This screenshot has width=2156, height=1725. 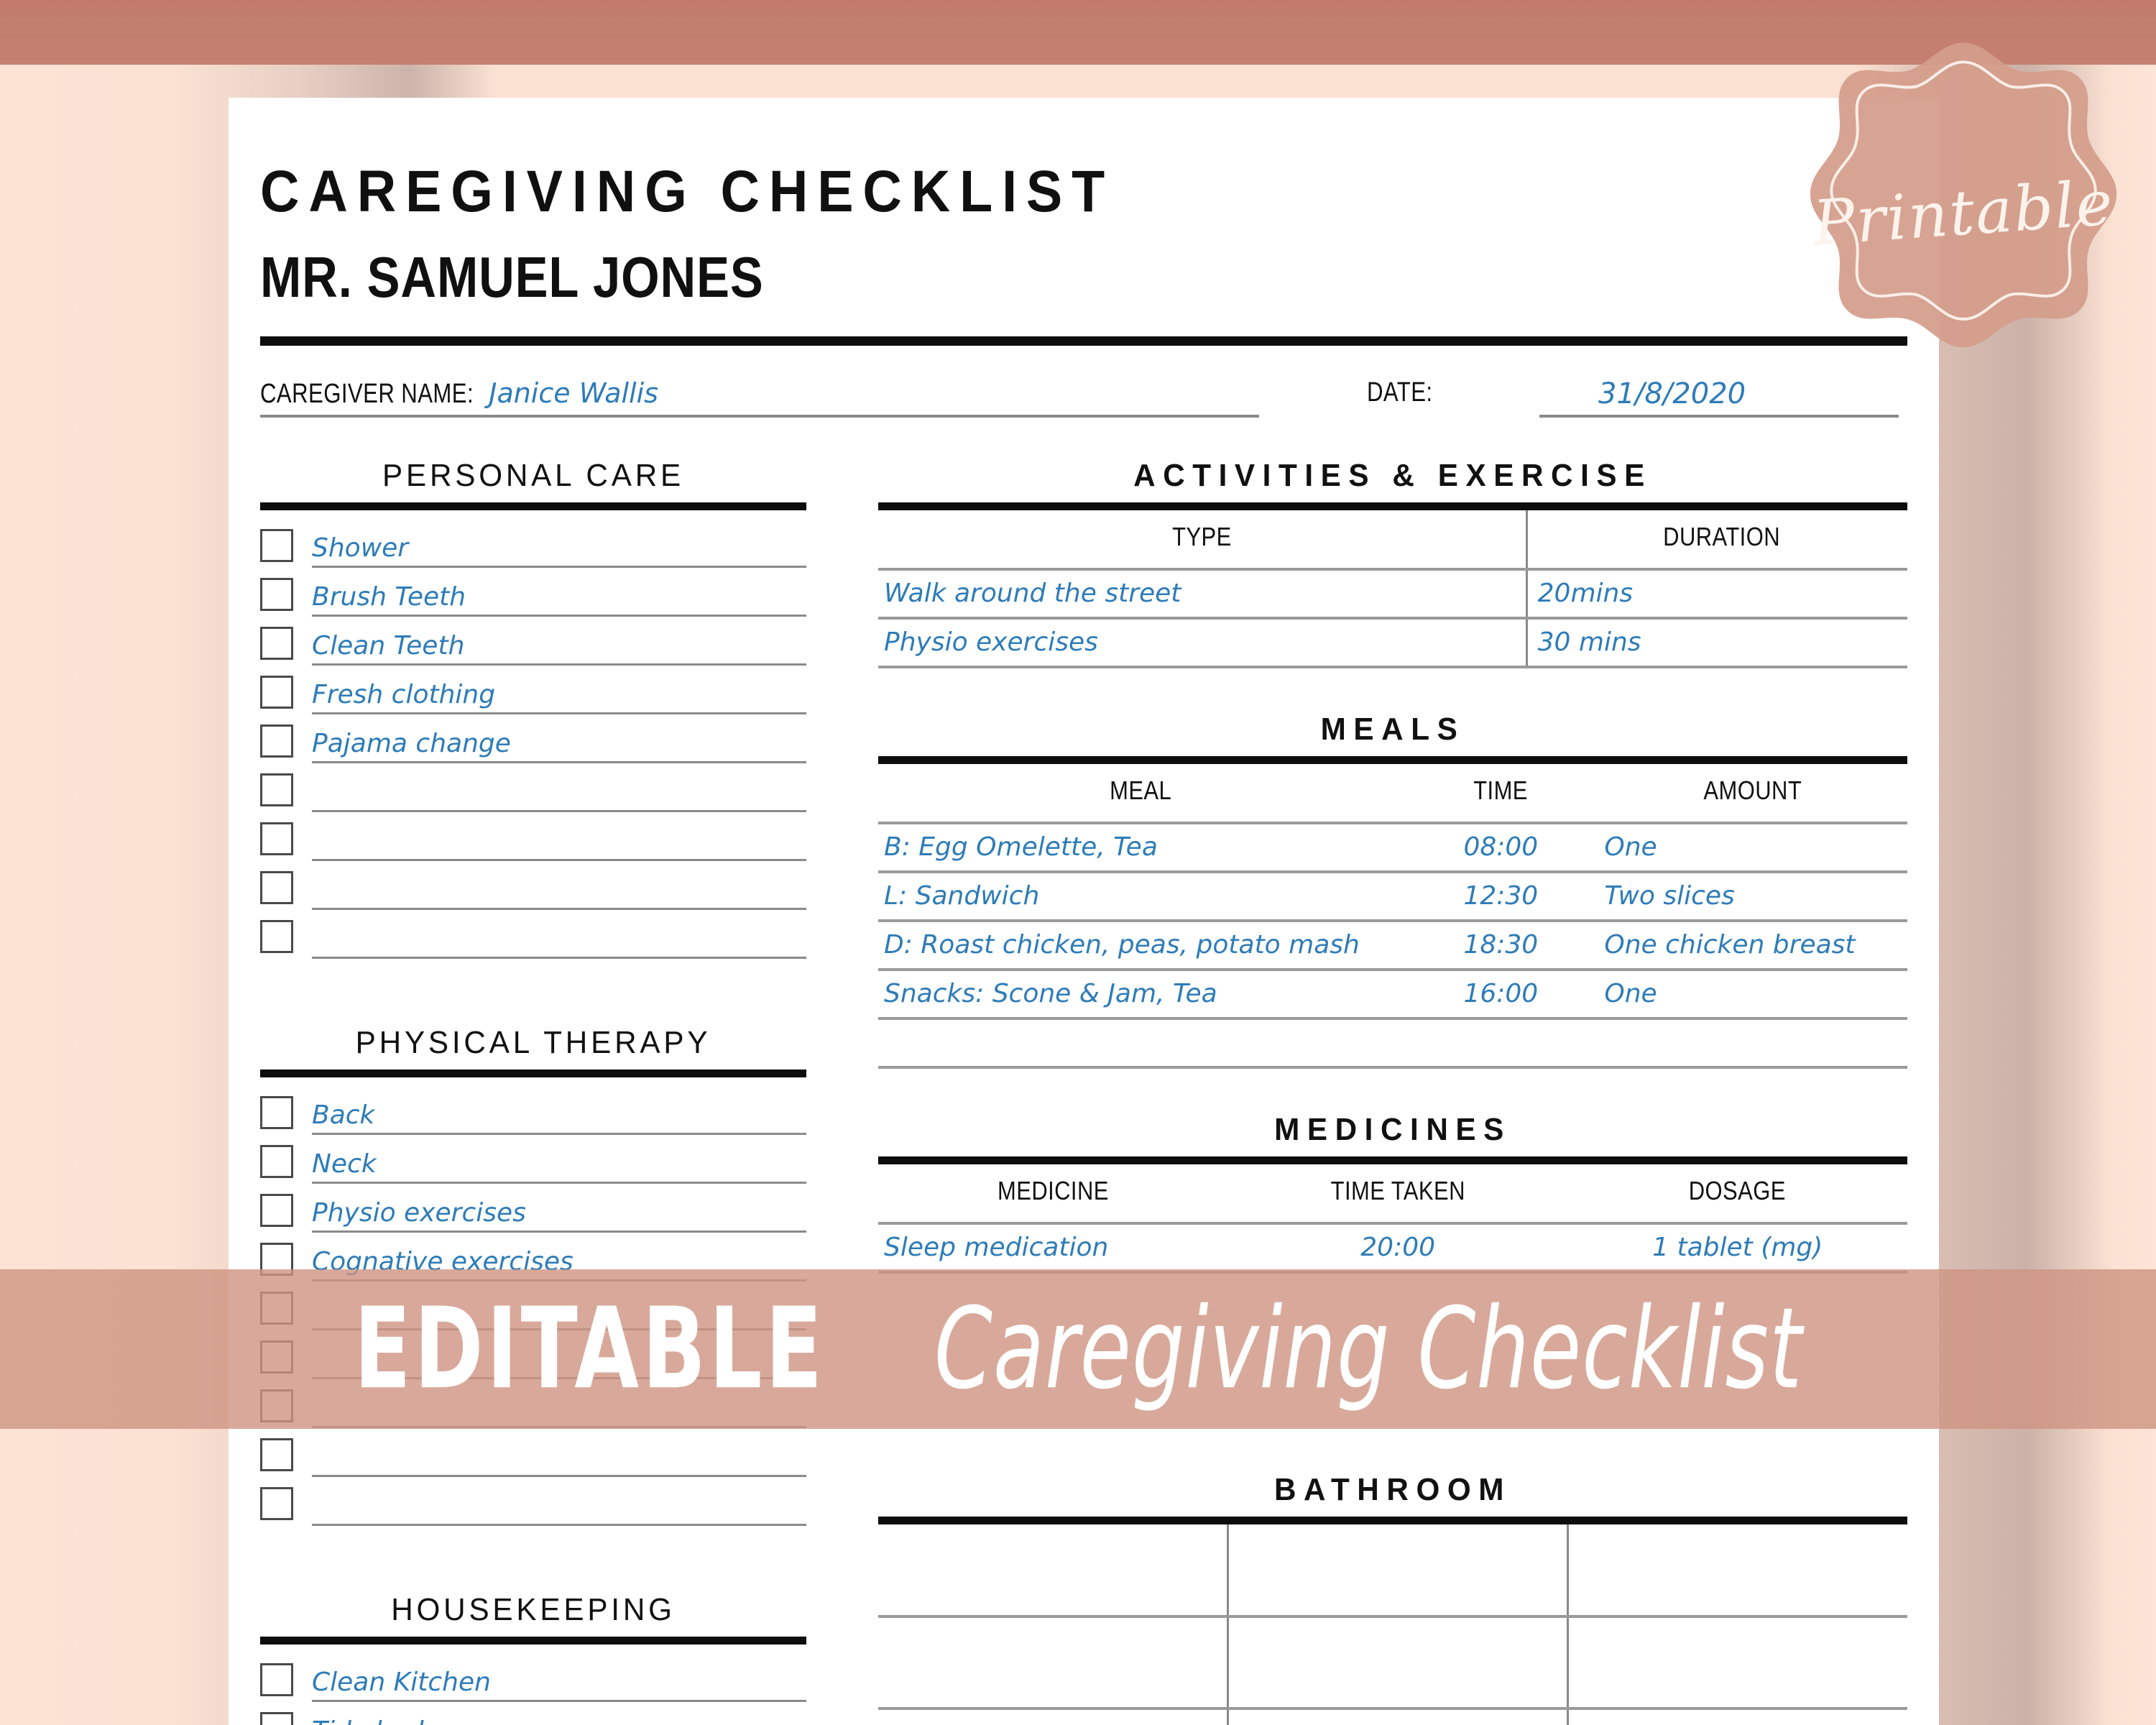 What do you see at coordinates (533, 1159) in the screenshot?
I see `list-item: Neck` at bounding box center [533, 1159].